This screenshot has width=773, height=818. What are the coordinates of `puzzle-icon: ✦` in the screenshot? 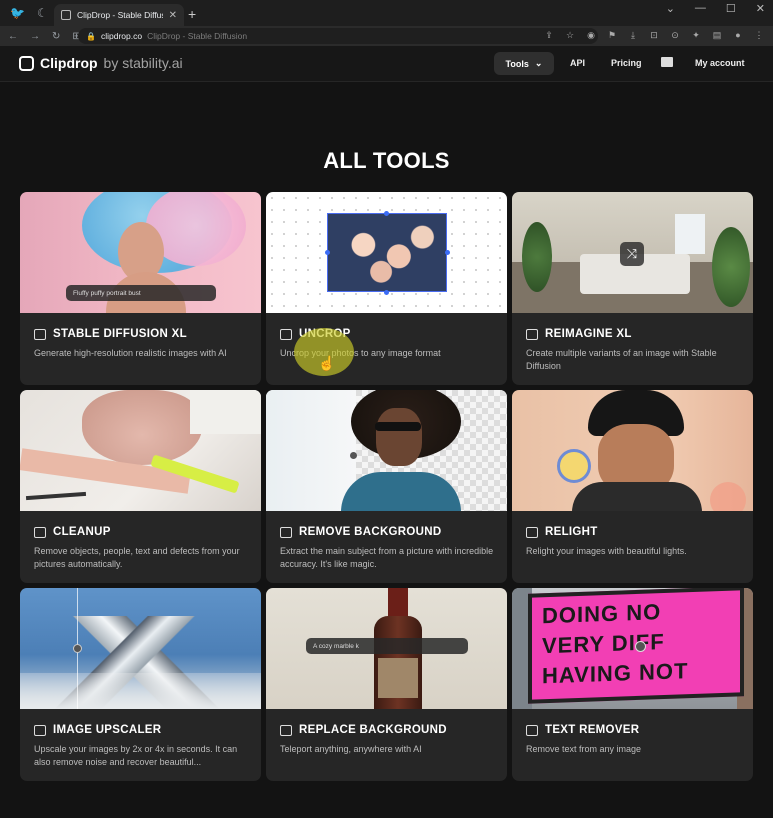 It's located at (696, 35).